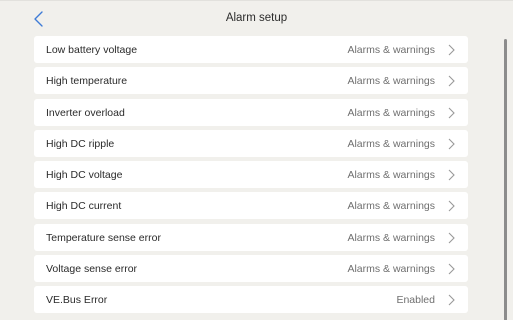 Image resolution: width=513 pixels, height=320 pixels. I want to click on list-item-high-dc-current: High DC current Alarms & warnings, so click(251, 206).